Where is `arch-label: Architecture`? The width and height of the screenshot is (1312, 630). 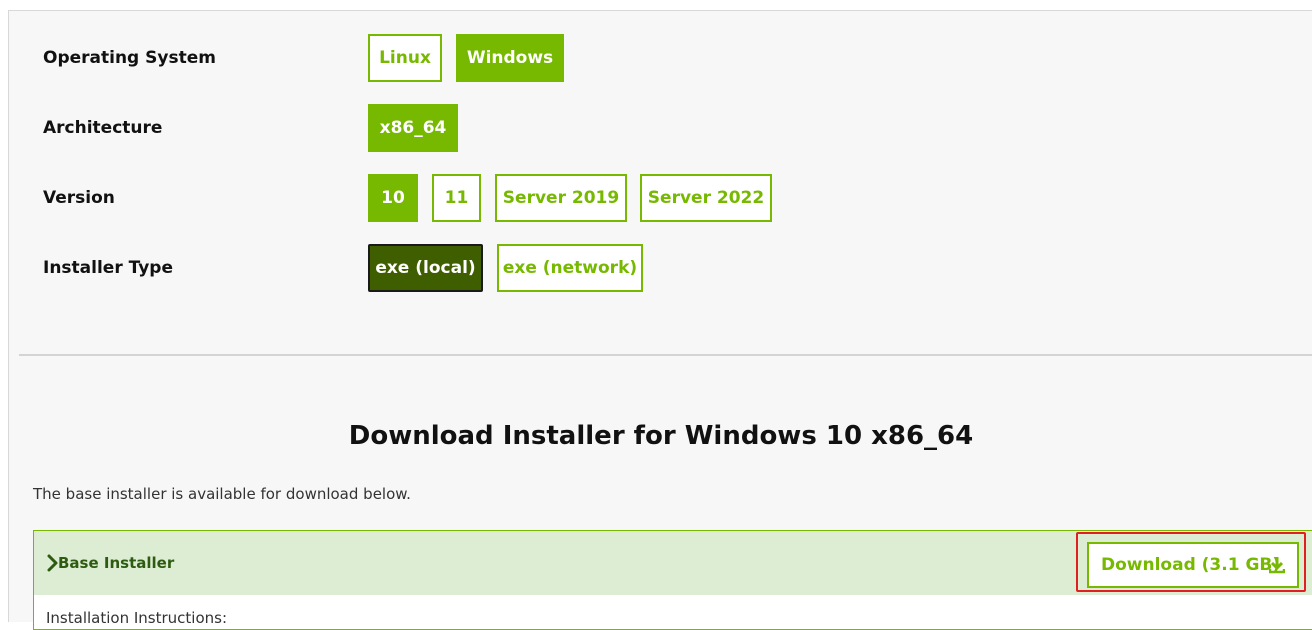
arch-label: Architecture is located at coordinates (103, 128).